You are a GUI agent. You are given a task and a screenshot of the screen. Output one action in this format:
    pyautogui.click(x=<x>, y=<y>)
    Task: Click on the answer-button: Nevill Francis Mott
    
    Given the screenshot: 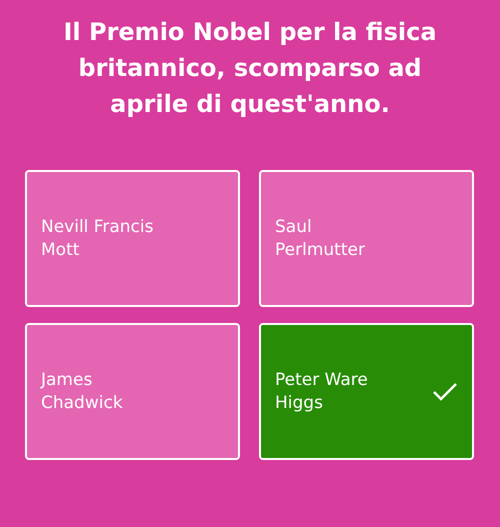 What is the action you would take?
    pyautogui.click(x=132, y=238)
    